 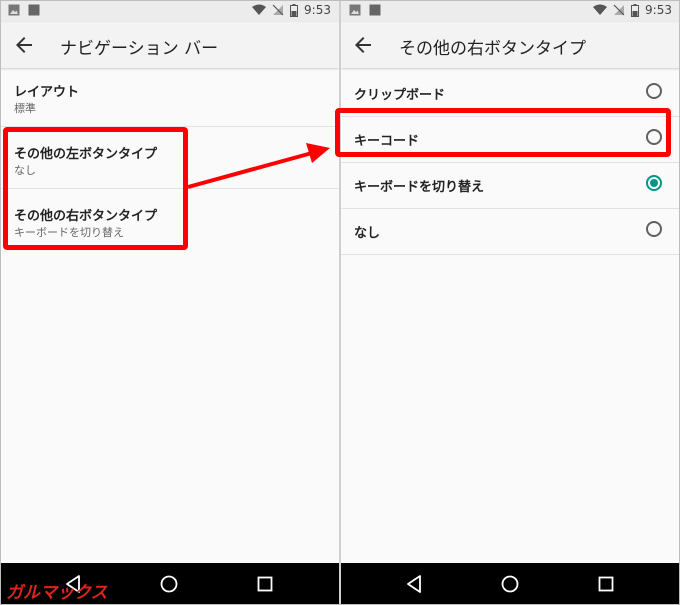 What do you see at coordinates (169, 158) in the screenshot?
I see `pref-item-left-button-type: その他の左ボタンタイプ なし` at bounding box center [169, 158].